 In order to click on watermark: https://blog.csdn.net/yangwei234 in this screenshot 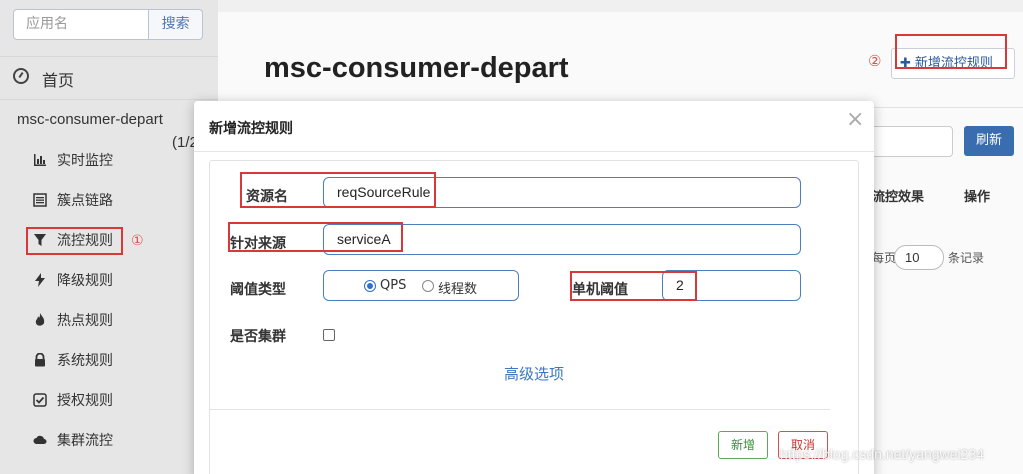, I will do `click(882, 454)`.